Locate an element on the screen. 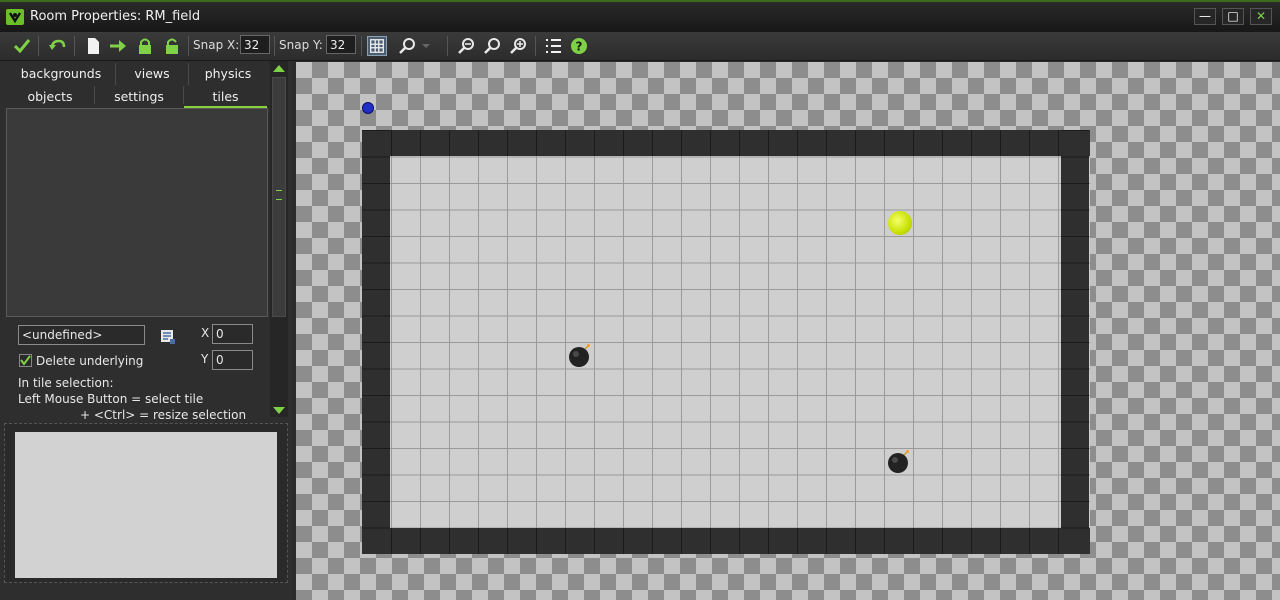 Image resolution: width=1280 pixels, height=600 pixels. view-origin-marker is located at coordinates (368, 108).